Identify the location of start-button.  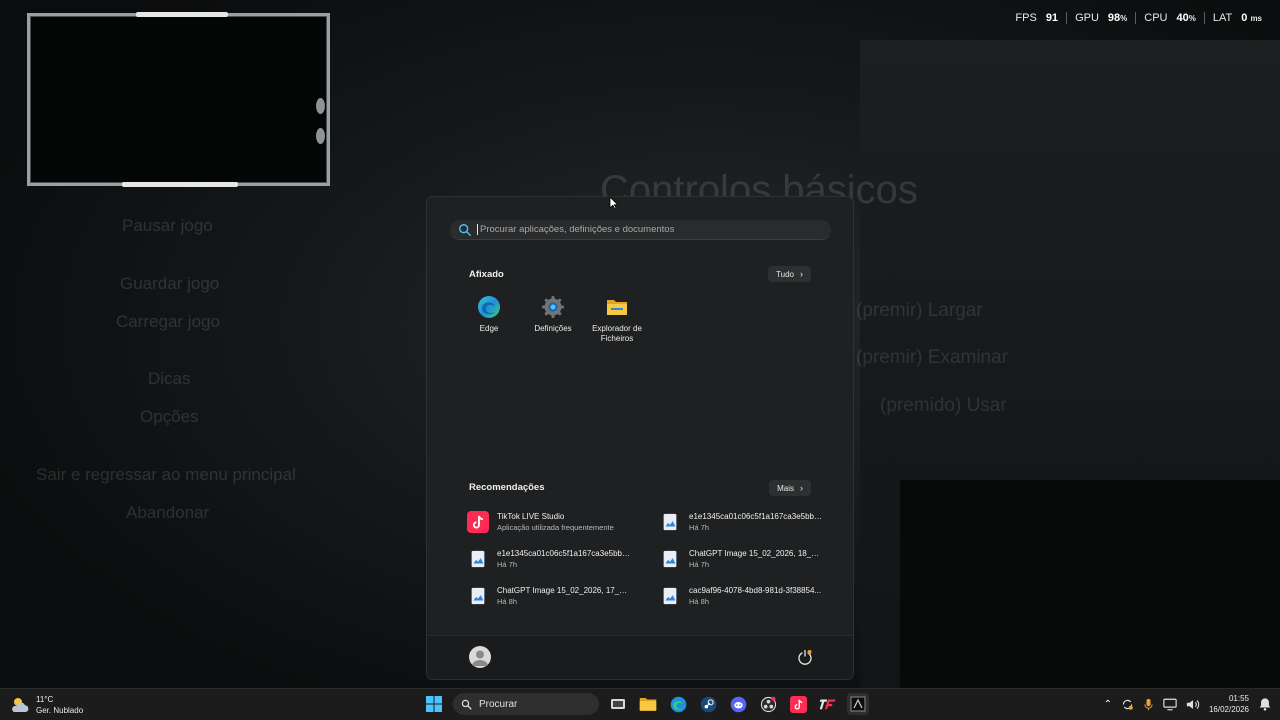
(434, 704).